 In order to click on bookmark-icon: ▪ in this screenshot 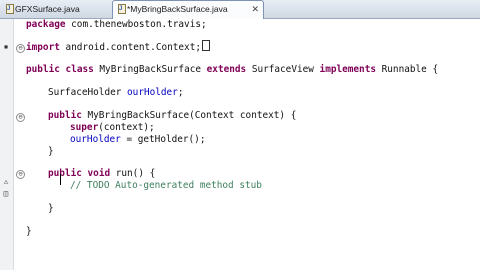, I will do `click(6, 46)`.